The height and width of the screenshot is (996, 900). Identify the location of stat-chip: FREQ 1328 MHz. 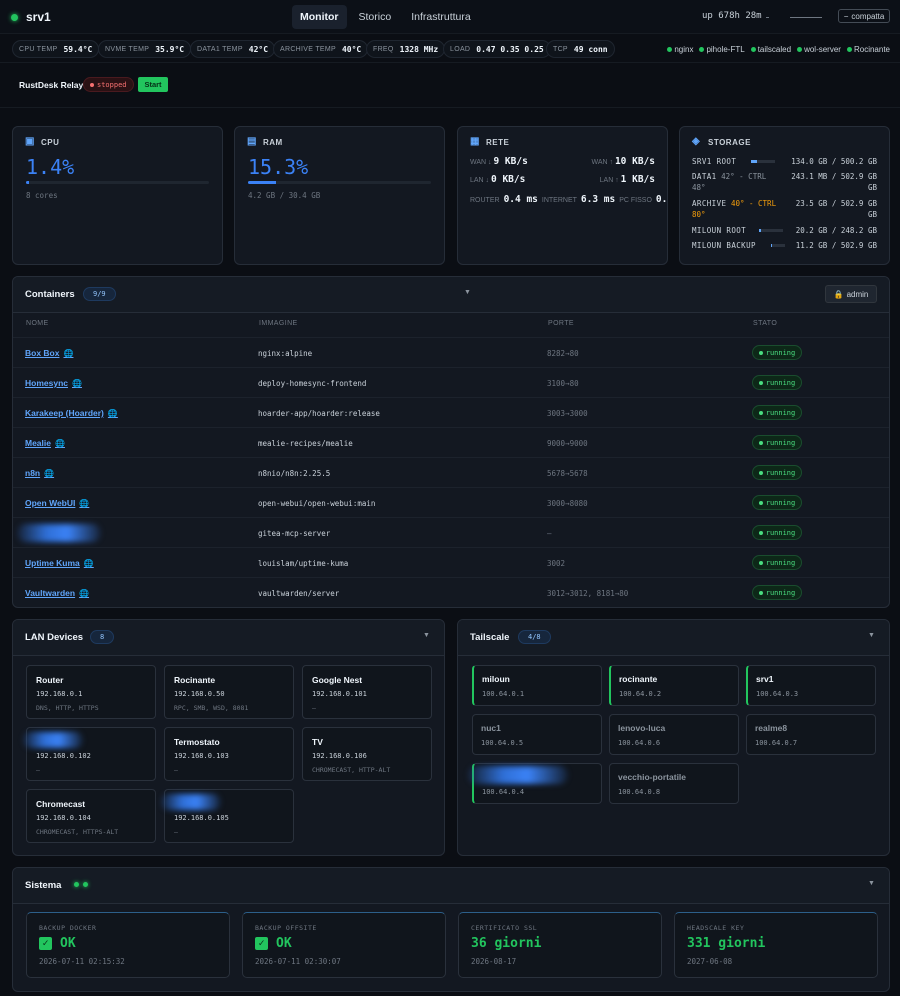
(406, 49).